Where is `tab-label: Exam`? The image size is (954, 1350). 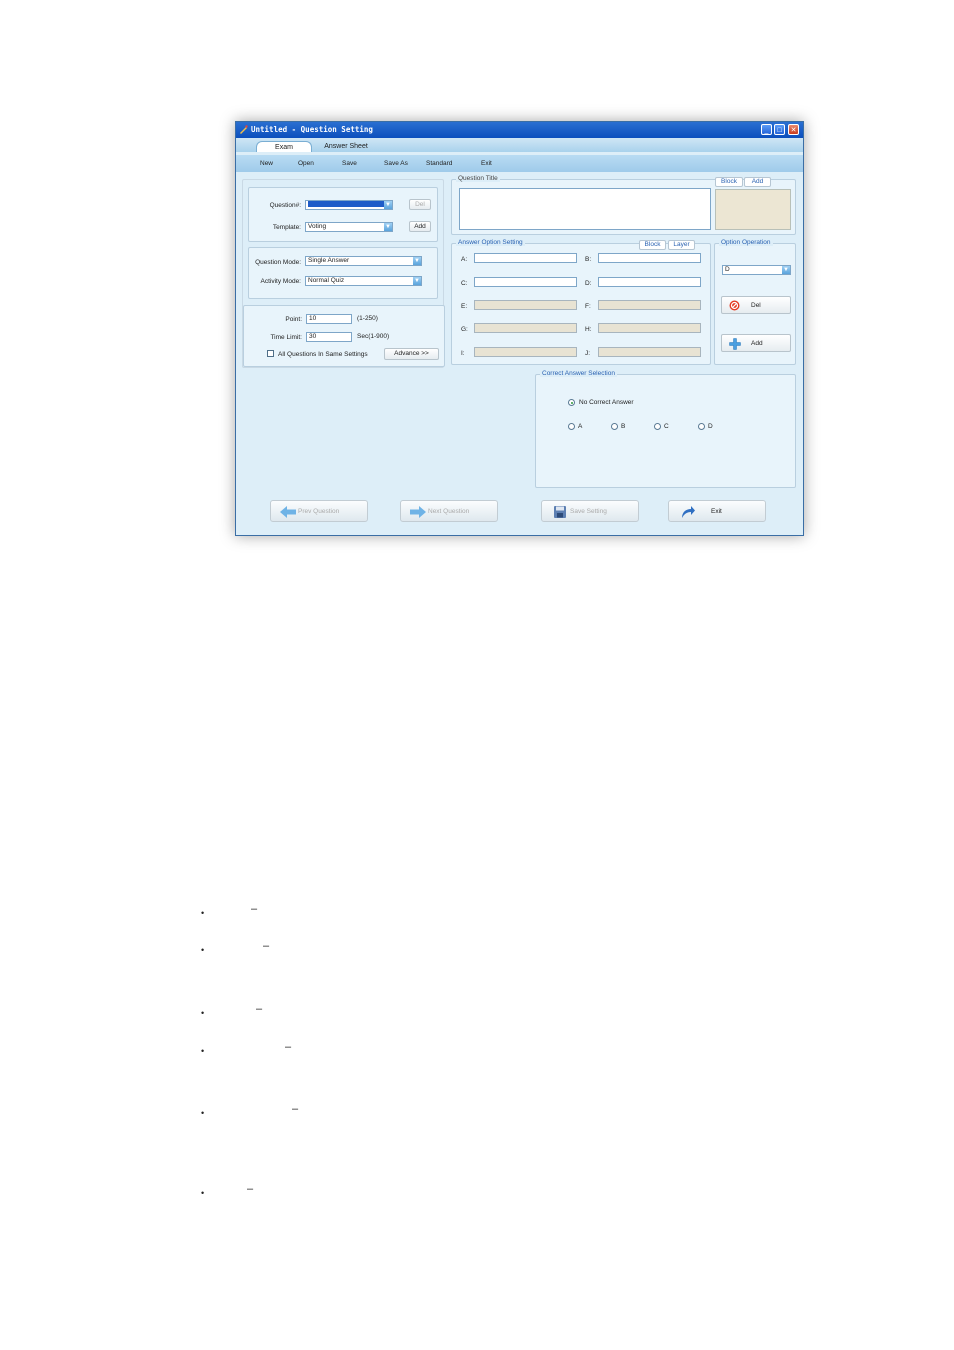 tab-label: Exam is located at coordinates (284, 147).